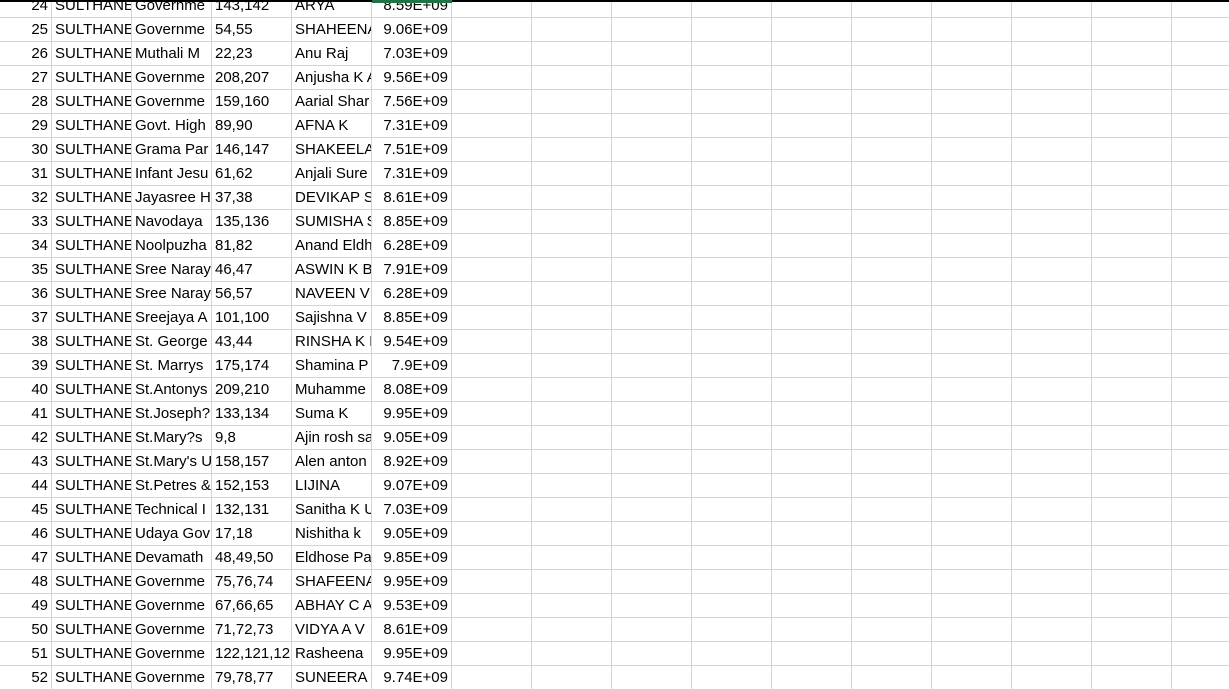 The width and height of the screenshot is (1229, 690). What do you see at coordinates (252, 630) in the screenshot?
I see `booth-numbers-cell: 71,72,73` at bounding box center [252, 630].